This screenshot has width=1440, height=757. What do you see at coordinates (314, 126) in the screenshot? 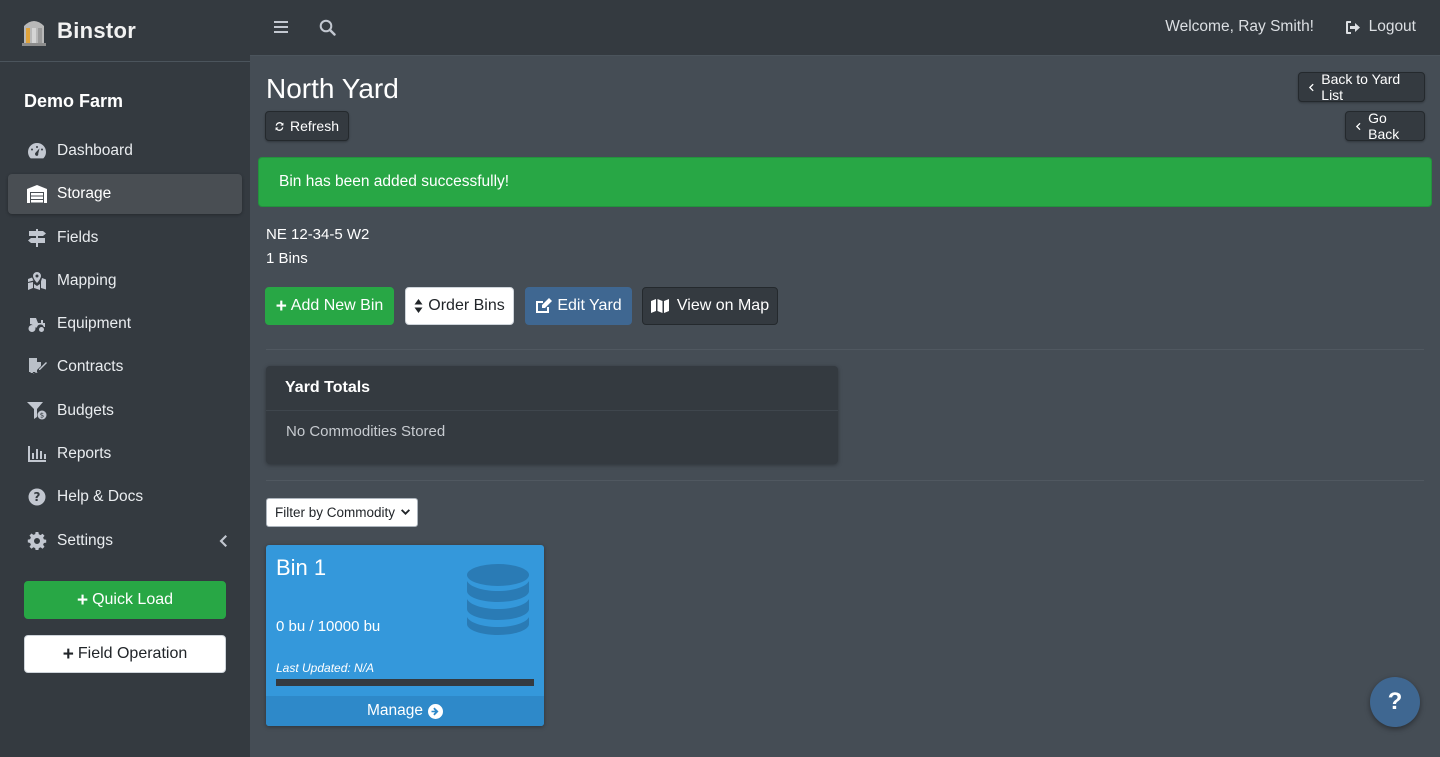
I see `refresh-label: Refresh` at bounding box center [314, 126].